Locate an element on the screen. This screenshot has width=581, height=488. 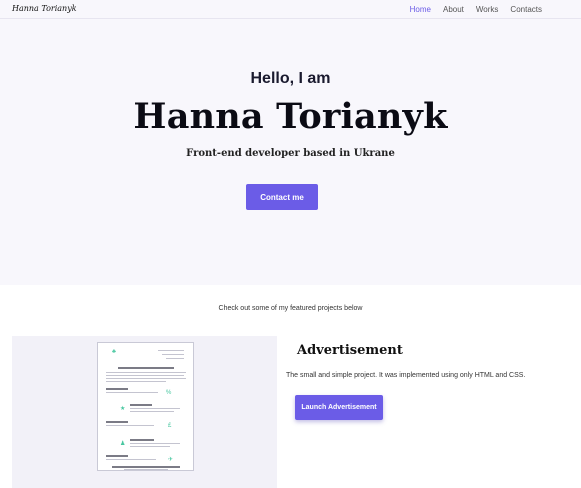
hero-name: Hanna Torianyk is located at coordinates (290, 116).